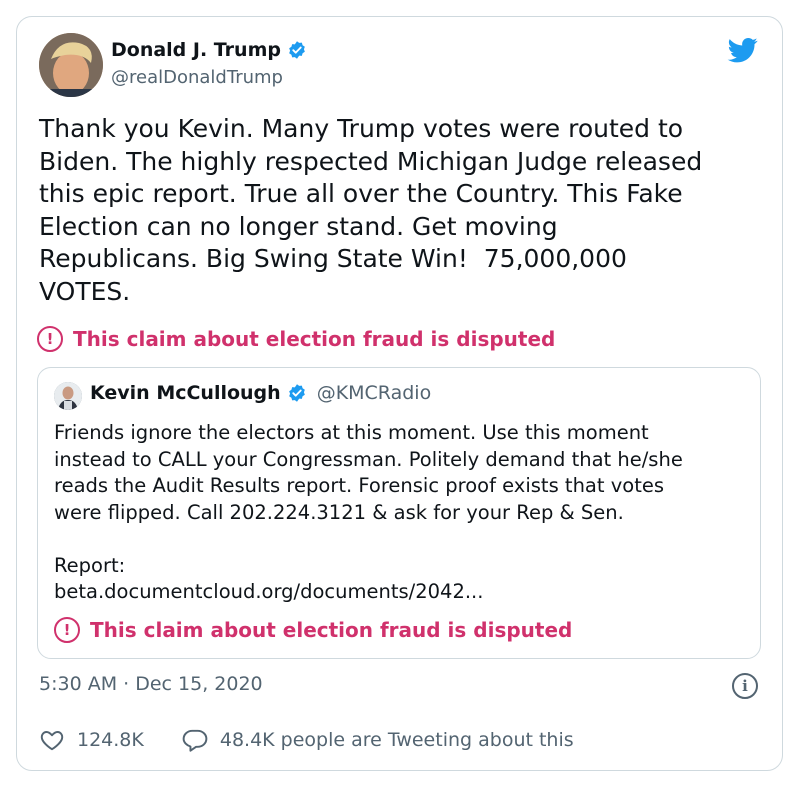 The image size is (799, 788). I want to click on like-button: 124.8K, so click(91, 740).